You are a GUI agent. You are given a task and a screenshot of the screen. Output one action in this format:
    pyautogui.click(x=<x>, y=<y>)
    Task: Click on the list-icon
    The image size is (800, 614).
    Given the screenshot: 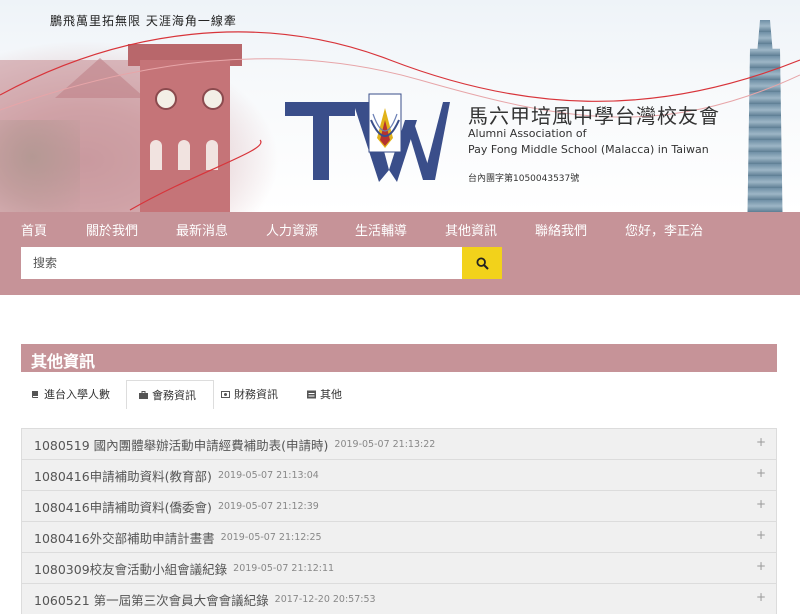 What is the action you would take?
    pyautogui.click(x=311, y=394)
    